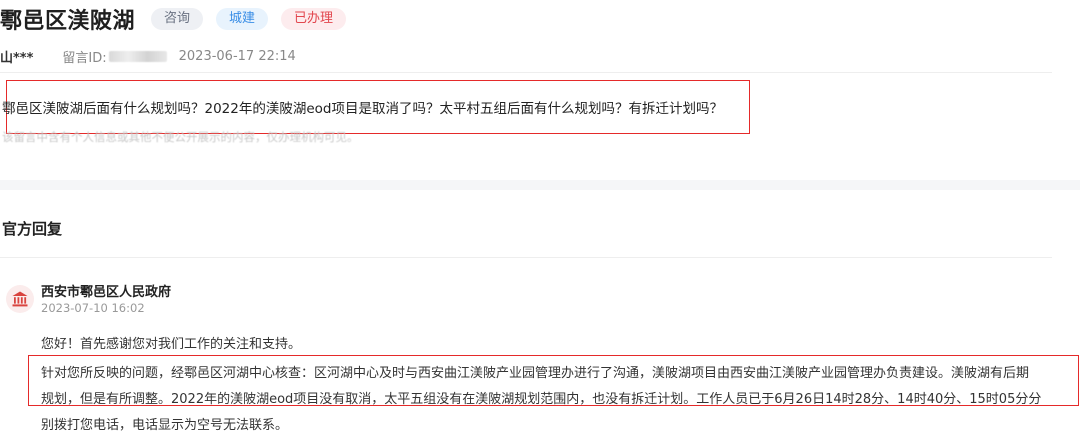 Image resolution: width=1080 pixels, height=439 pixels. What do you see at coordinates (540, 185) in the screenshot?
I see `section-separator` at bounding box center [540, 185].